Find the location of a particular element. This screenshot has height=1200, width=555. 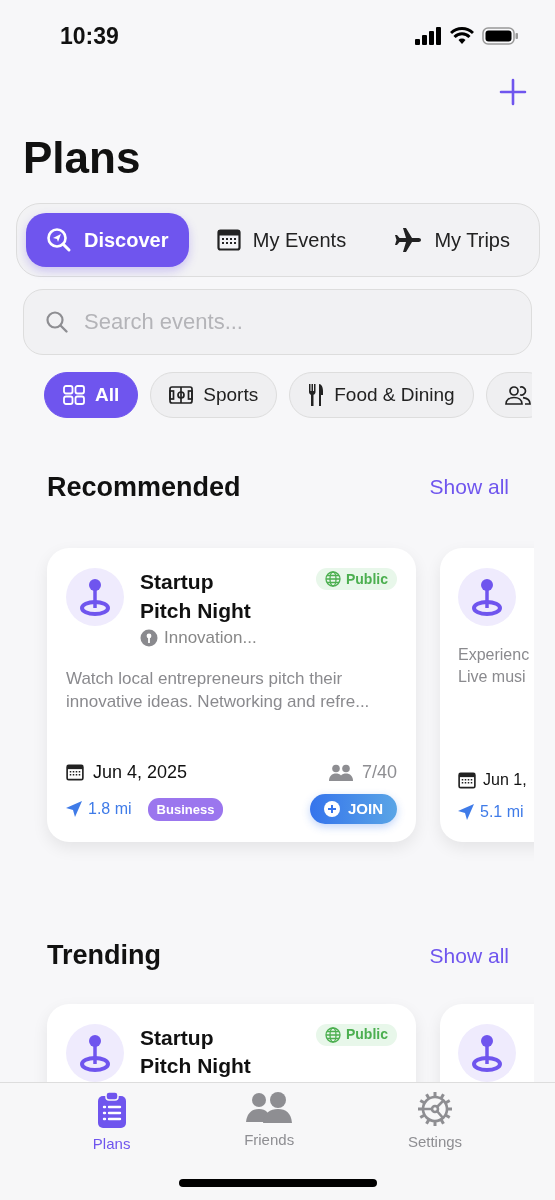

event-date: Jun 1, is located at coordinates (505, 780).